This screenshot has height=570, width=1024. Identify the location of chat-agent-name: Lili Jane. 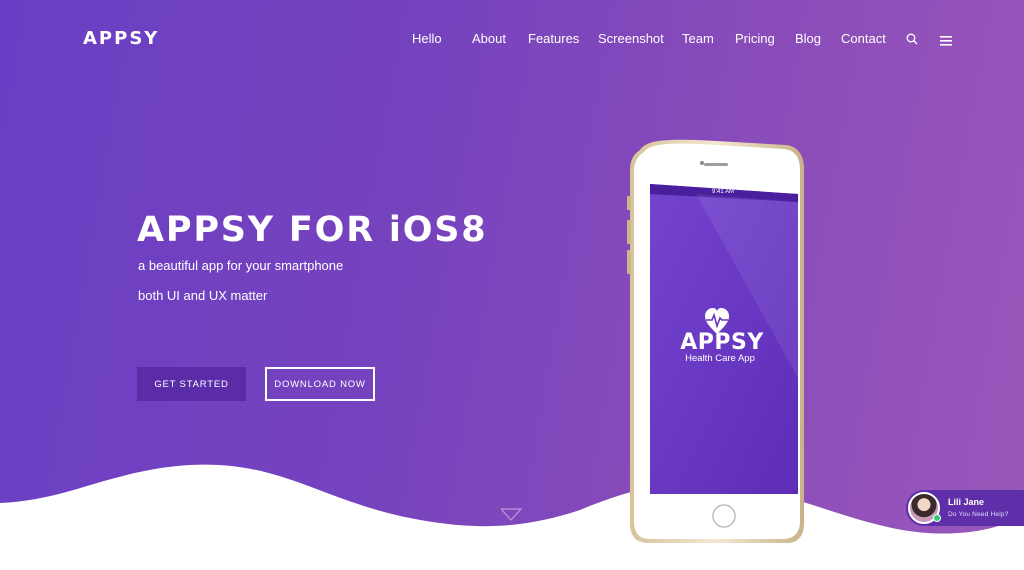
(966, 502).